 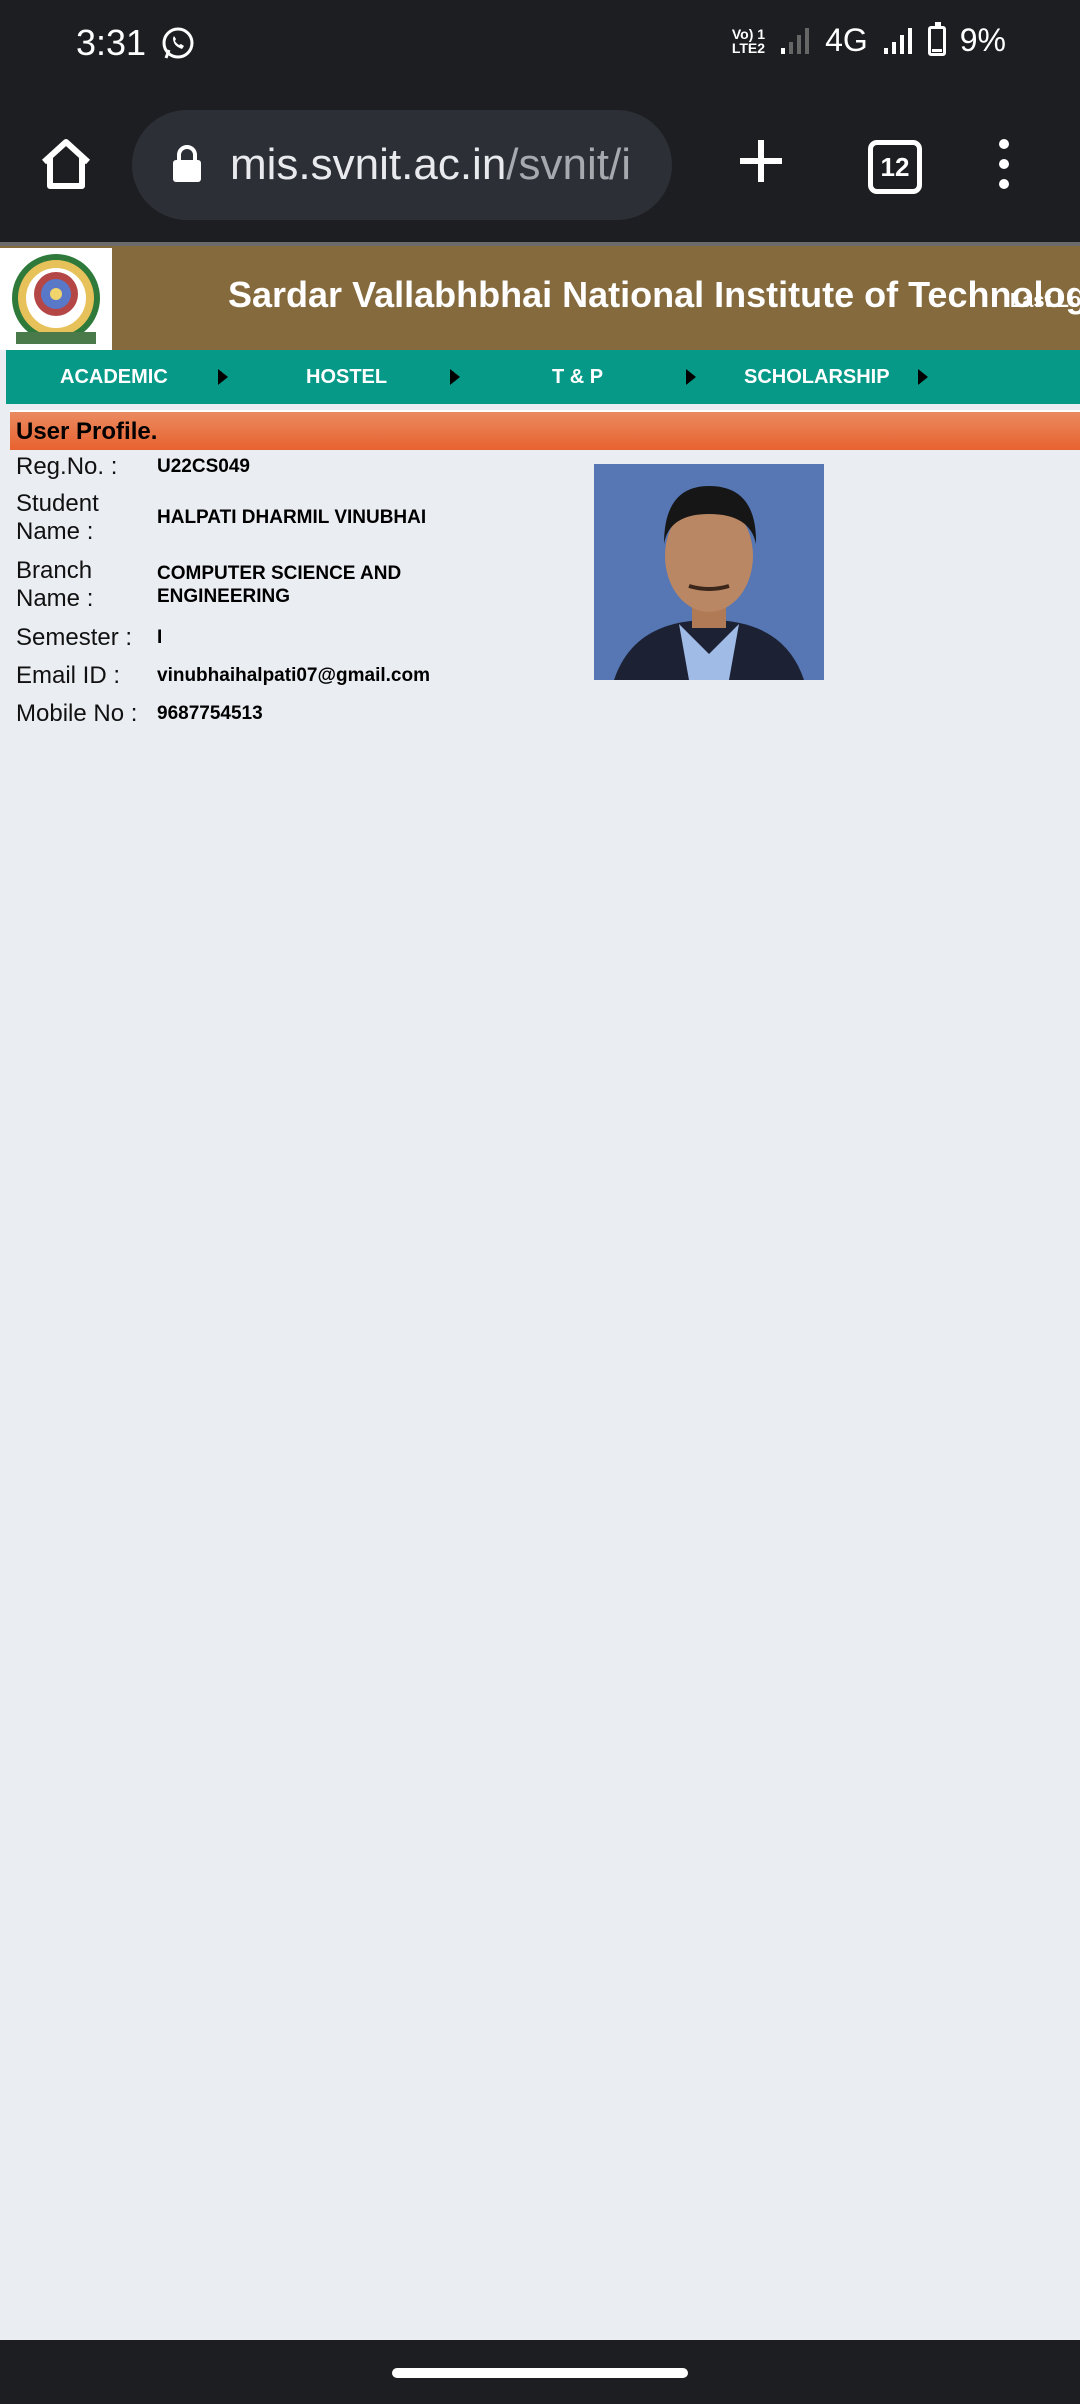 I want to click on value-semester: I, so click(x=160, y=637).